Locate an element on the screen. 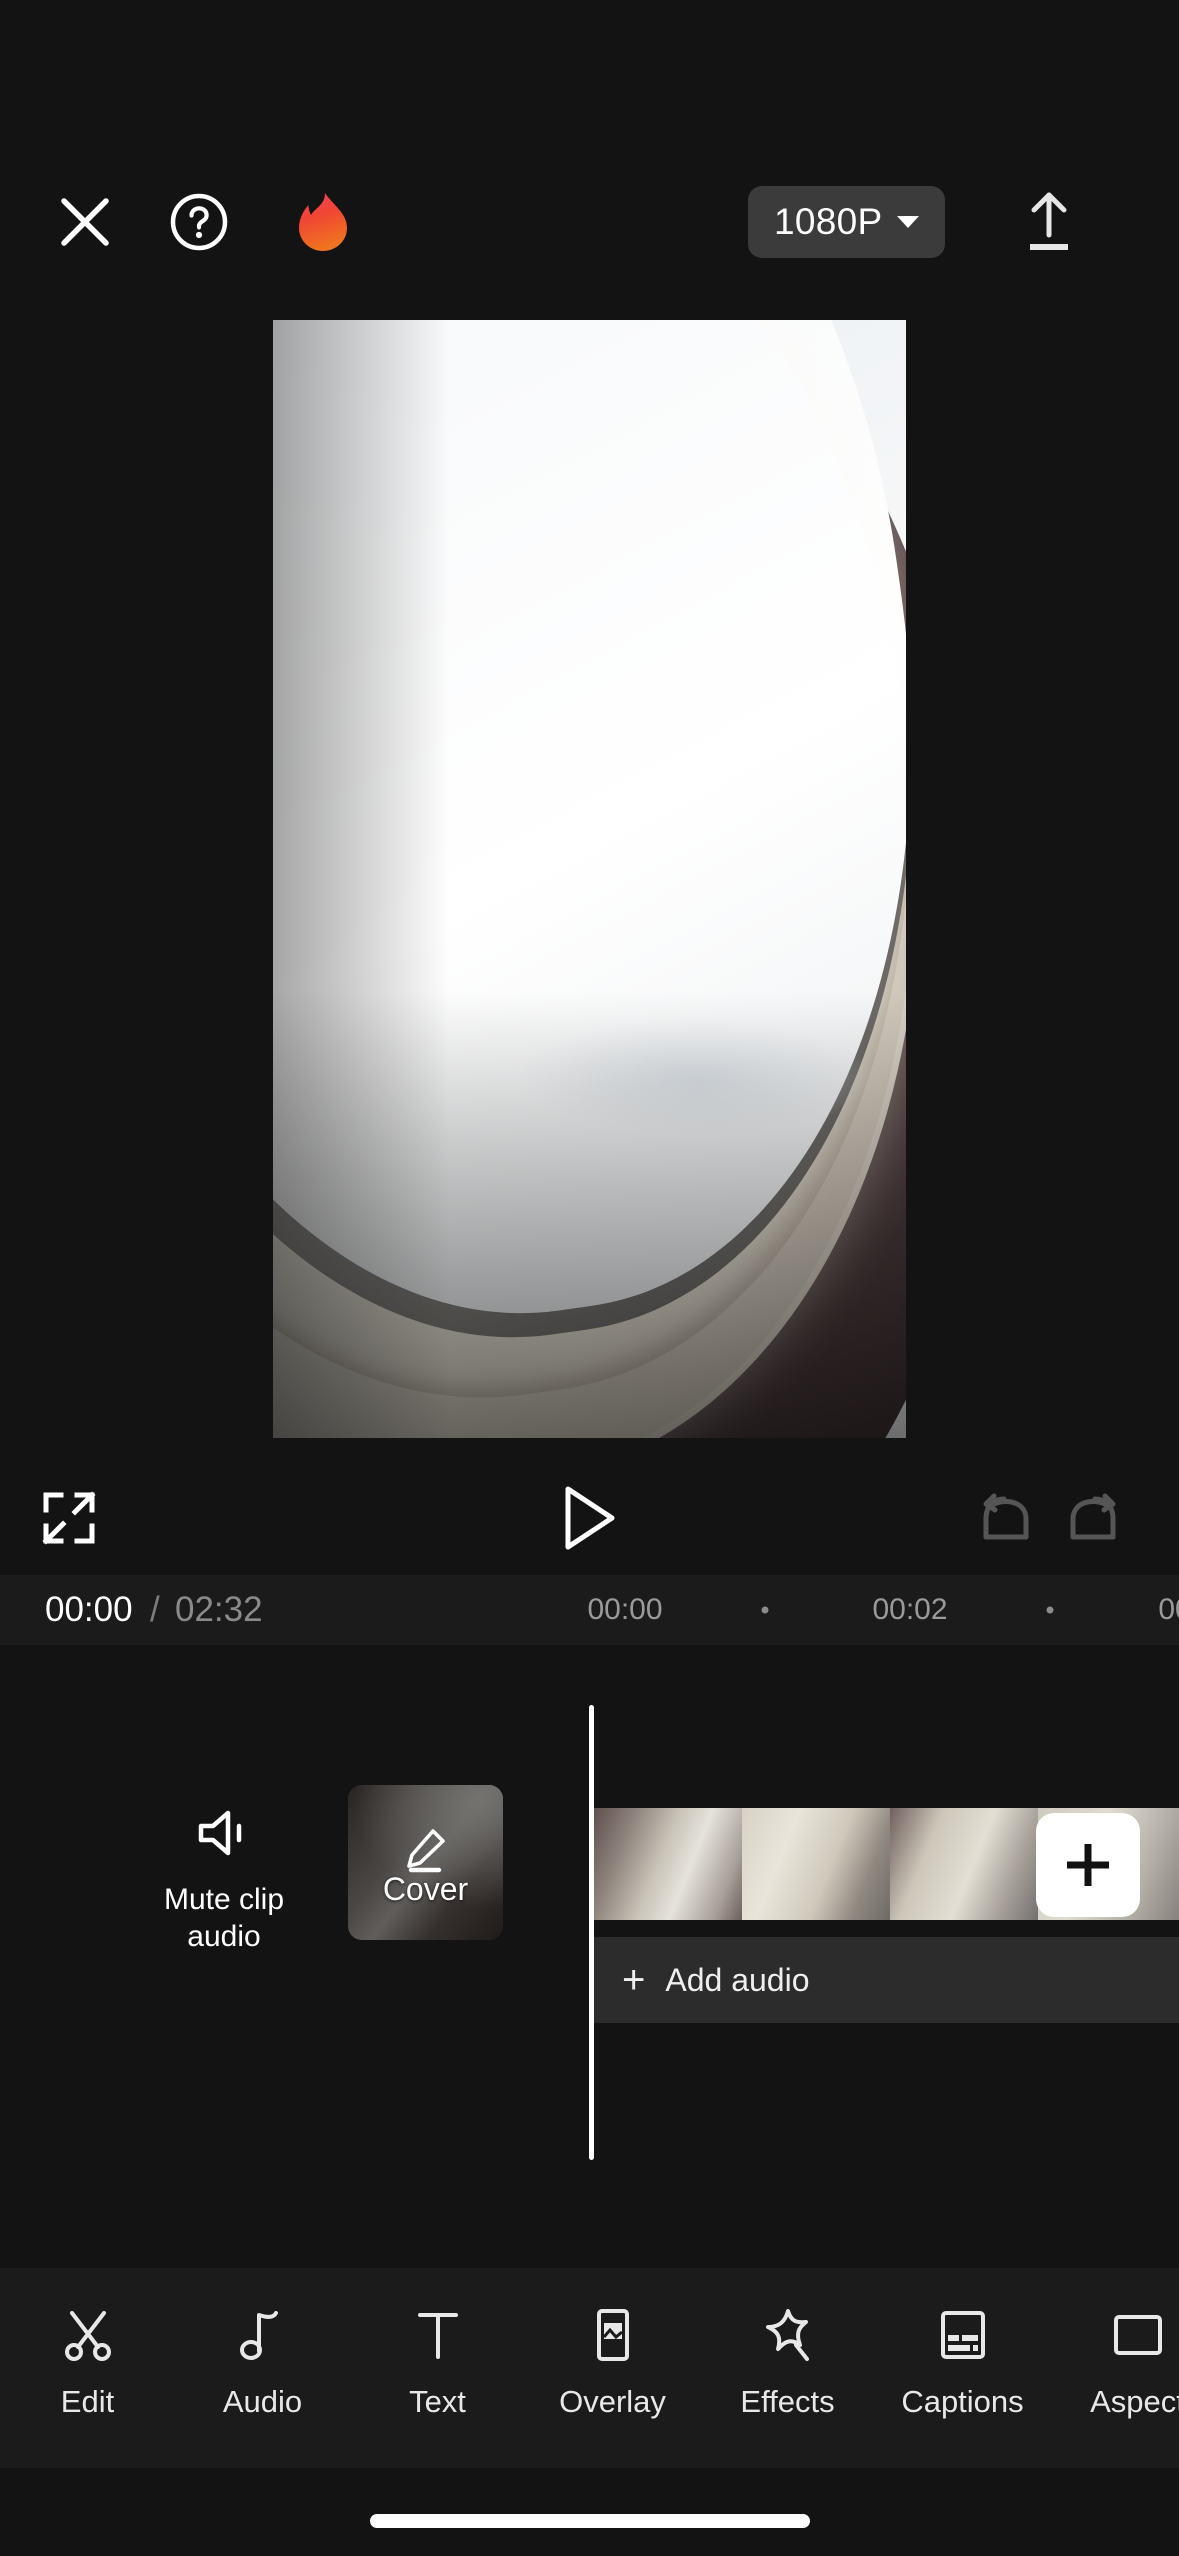 The image size is (1179, 2556). tool-captions: Captions is located at coordinates (962, 2363).